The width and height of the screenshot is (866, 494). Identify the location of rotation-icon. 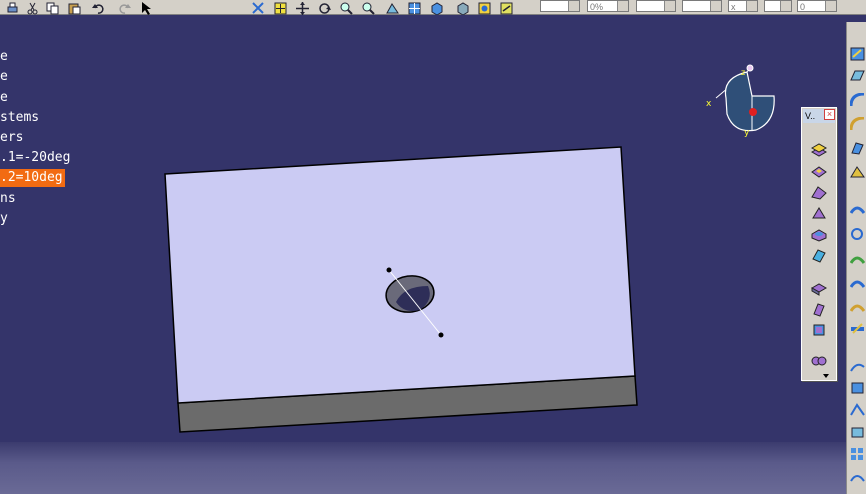
(857, 387).